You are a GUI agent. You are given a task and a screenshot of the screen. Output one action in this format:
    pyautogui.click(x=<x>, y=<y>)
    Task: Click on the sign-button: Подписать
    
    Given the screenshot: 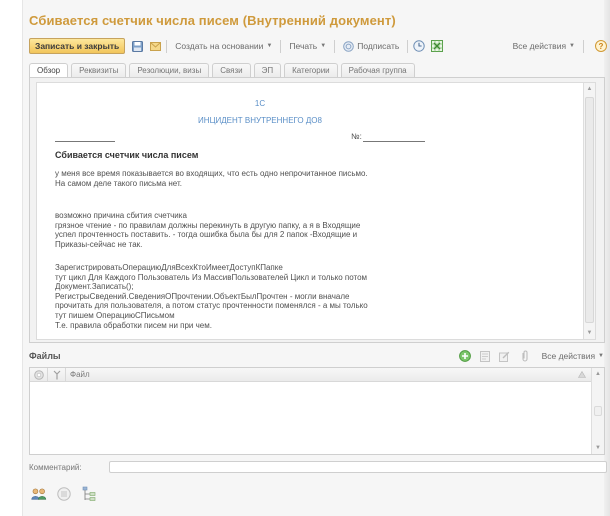 What is the action you would take?
    pyautogui.click(x=371, y=46)
    